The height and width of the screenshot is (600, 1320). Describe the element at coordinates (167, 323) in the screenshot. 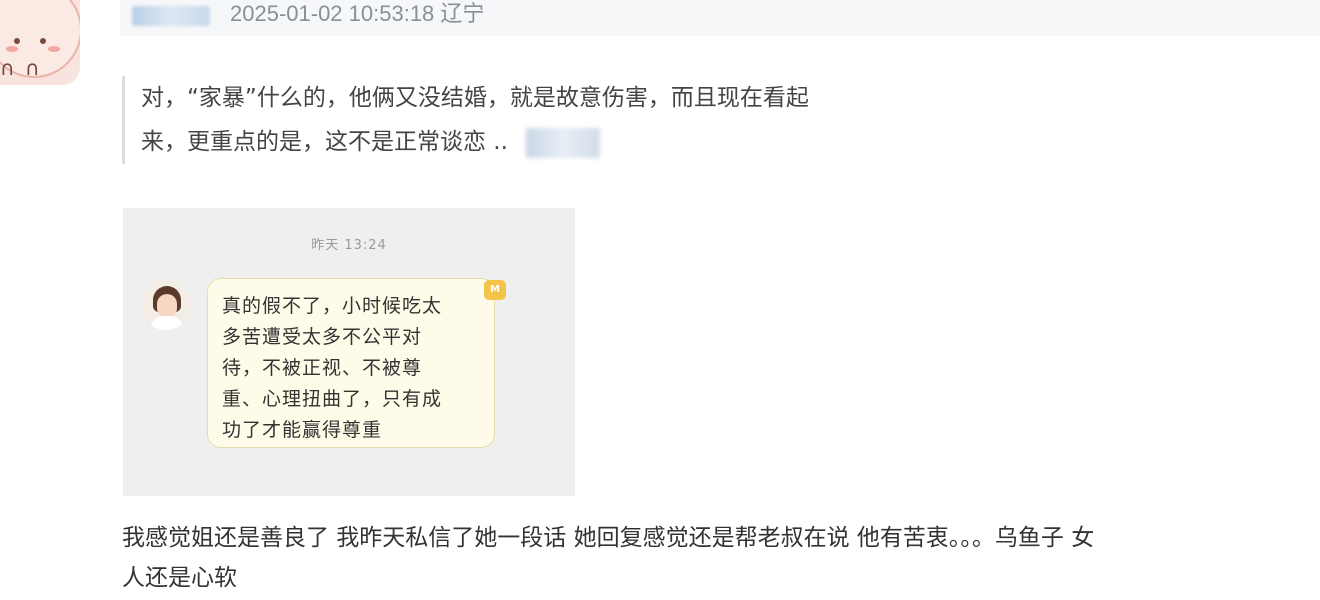

I see `chat-avatar-body` at that location.